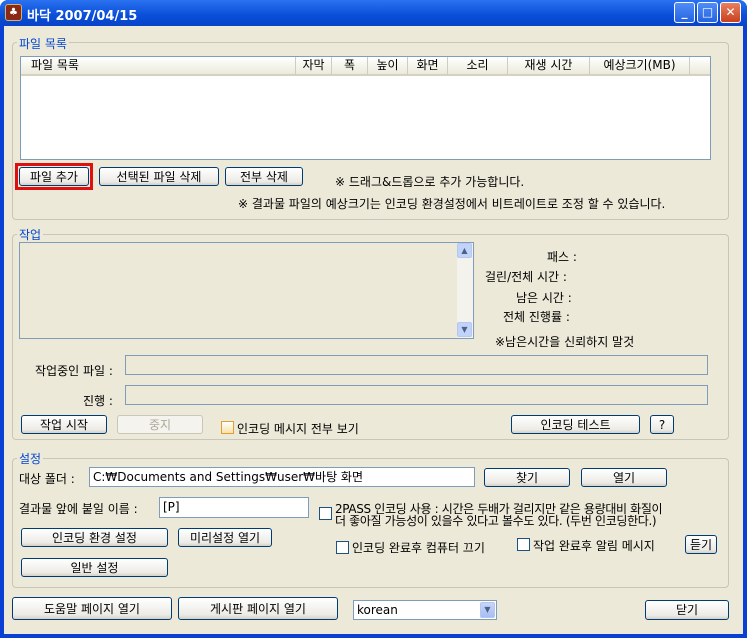 The width and height of the screenshot is (747, 638). I want to click on maximize-icon: □, so click(707, 12).